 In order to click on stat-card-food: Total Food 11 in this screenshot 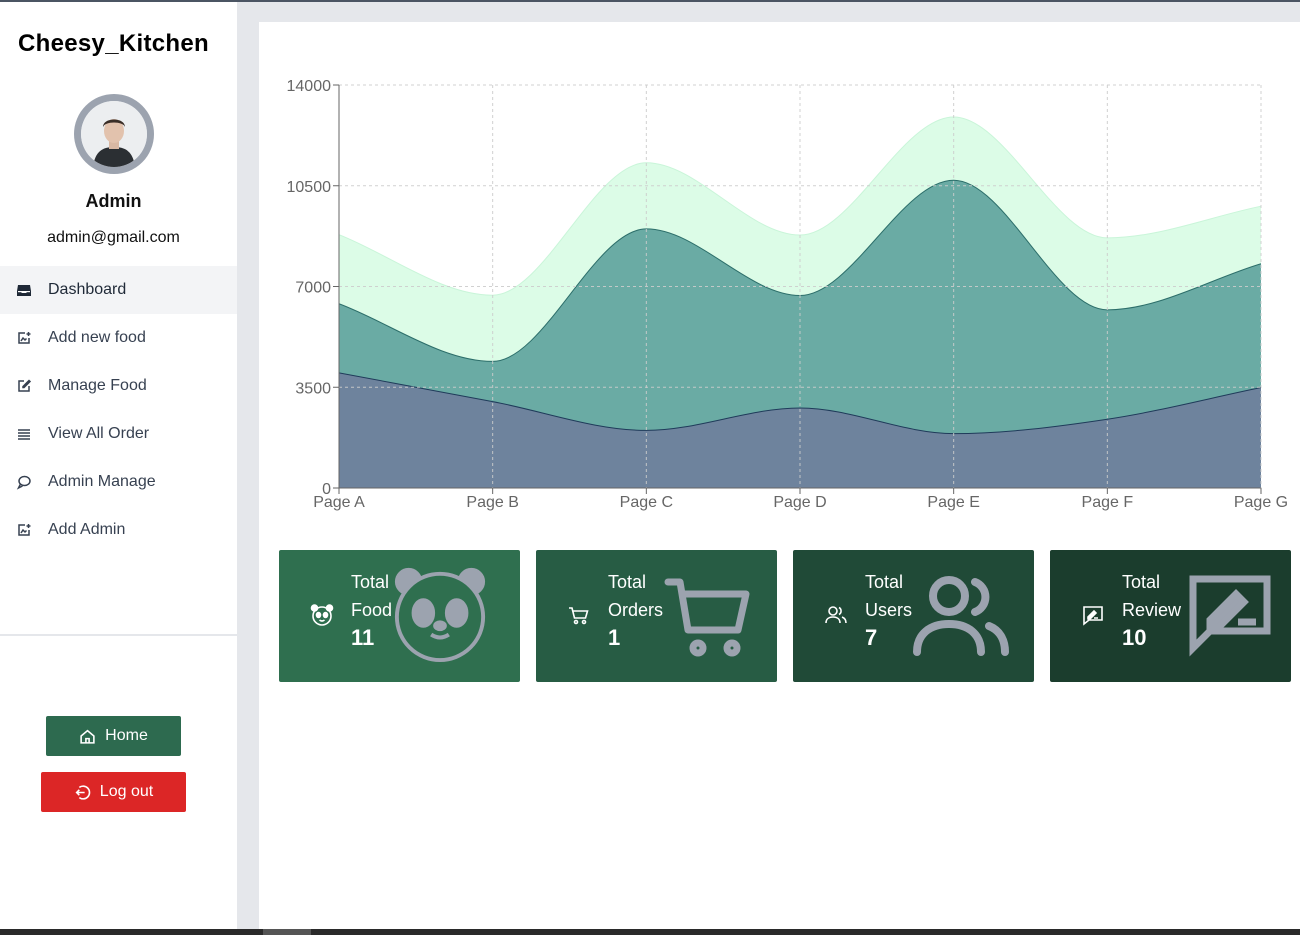, I will do `click(399, 616)`.